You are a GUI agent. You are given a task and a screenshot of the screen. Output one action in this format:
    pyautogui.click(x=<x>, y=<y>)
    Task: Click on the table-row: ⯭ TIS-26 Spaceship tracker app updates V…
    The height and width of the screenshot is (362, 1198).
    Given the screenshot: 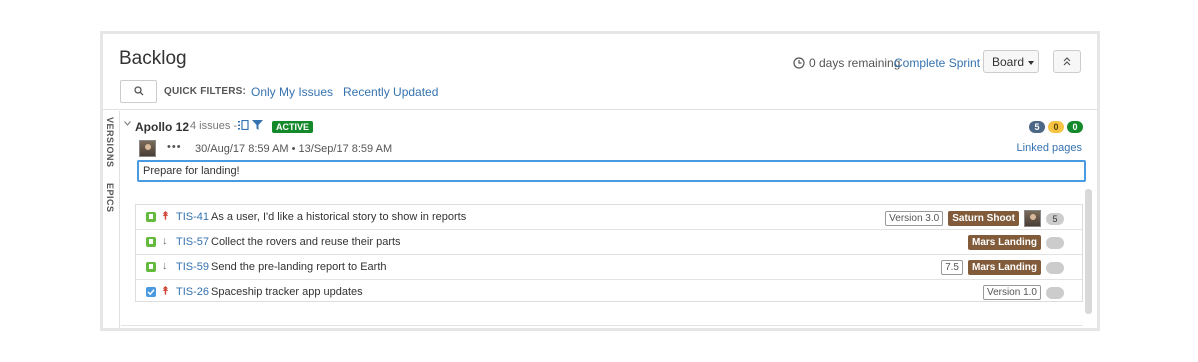 What is the action you would take?
    pyautogui.click(x=609, y=292)
    